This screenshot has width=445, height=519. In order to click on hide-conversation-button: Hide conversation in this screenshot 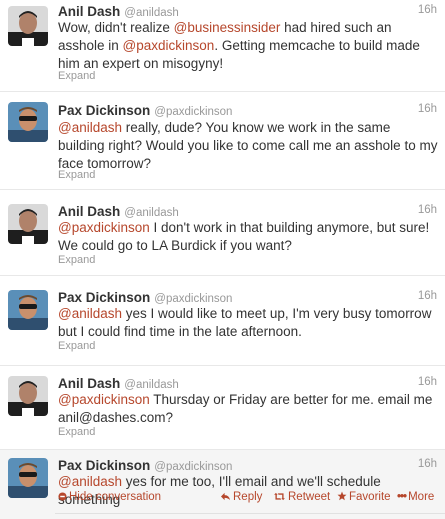, I will do `click(109, 497)`.